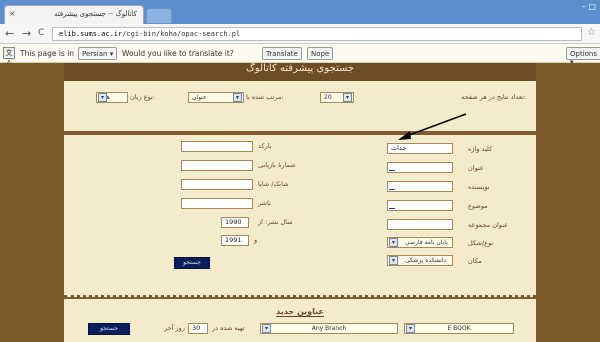 This screenshot has width=600, height=342. Describe the element at coordinates (277, 165) in the screenshot. I see `callnumber-label: شمارهٔ بازیابی` at that location.